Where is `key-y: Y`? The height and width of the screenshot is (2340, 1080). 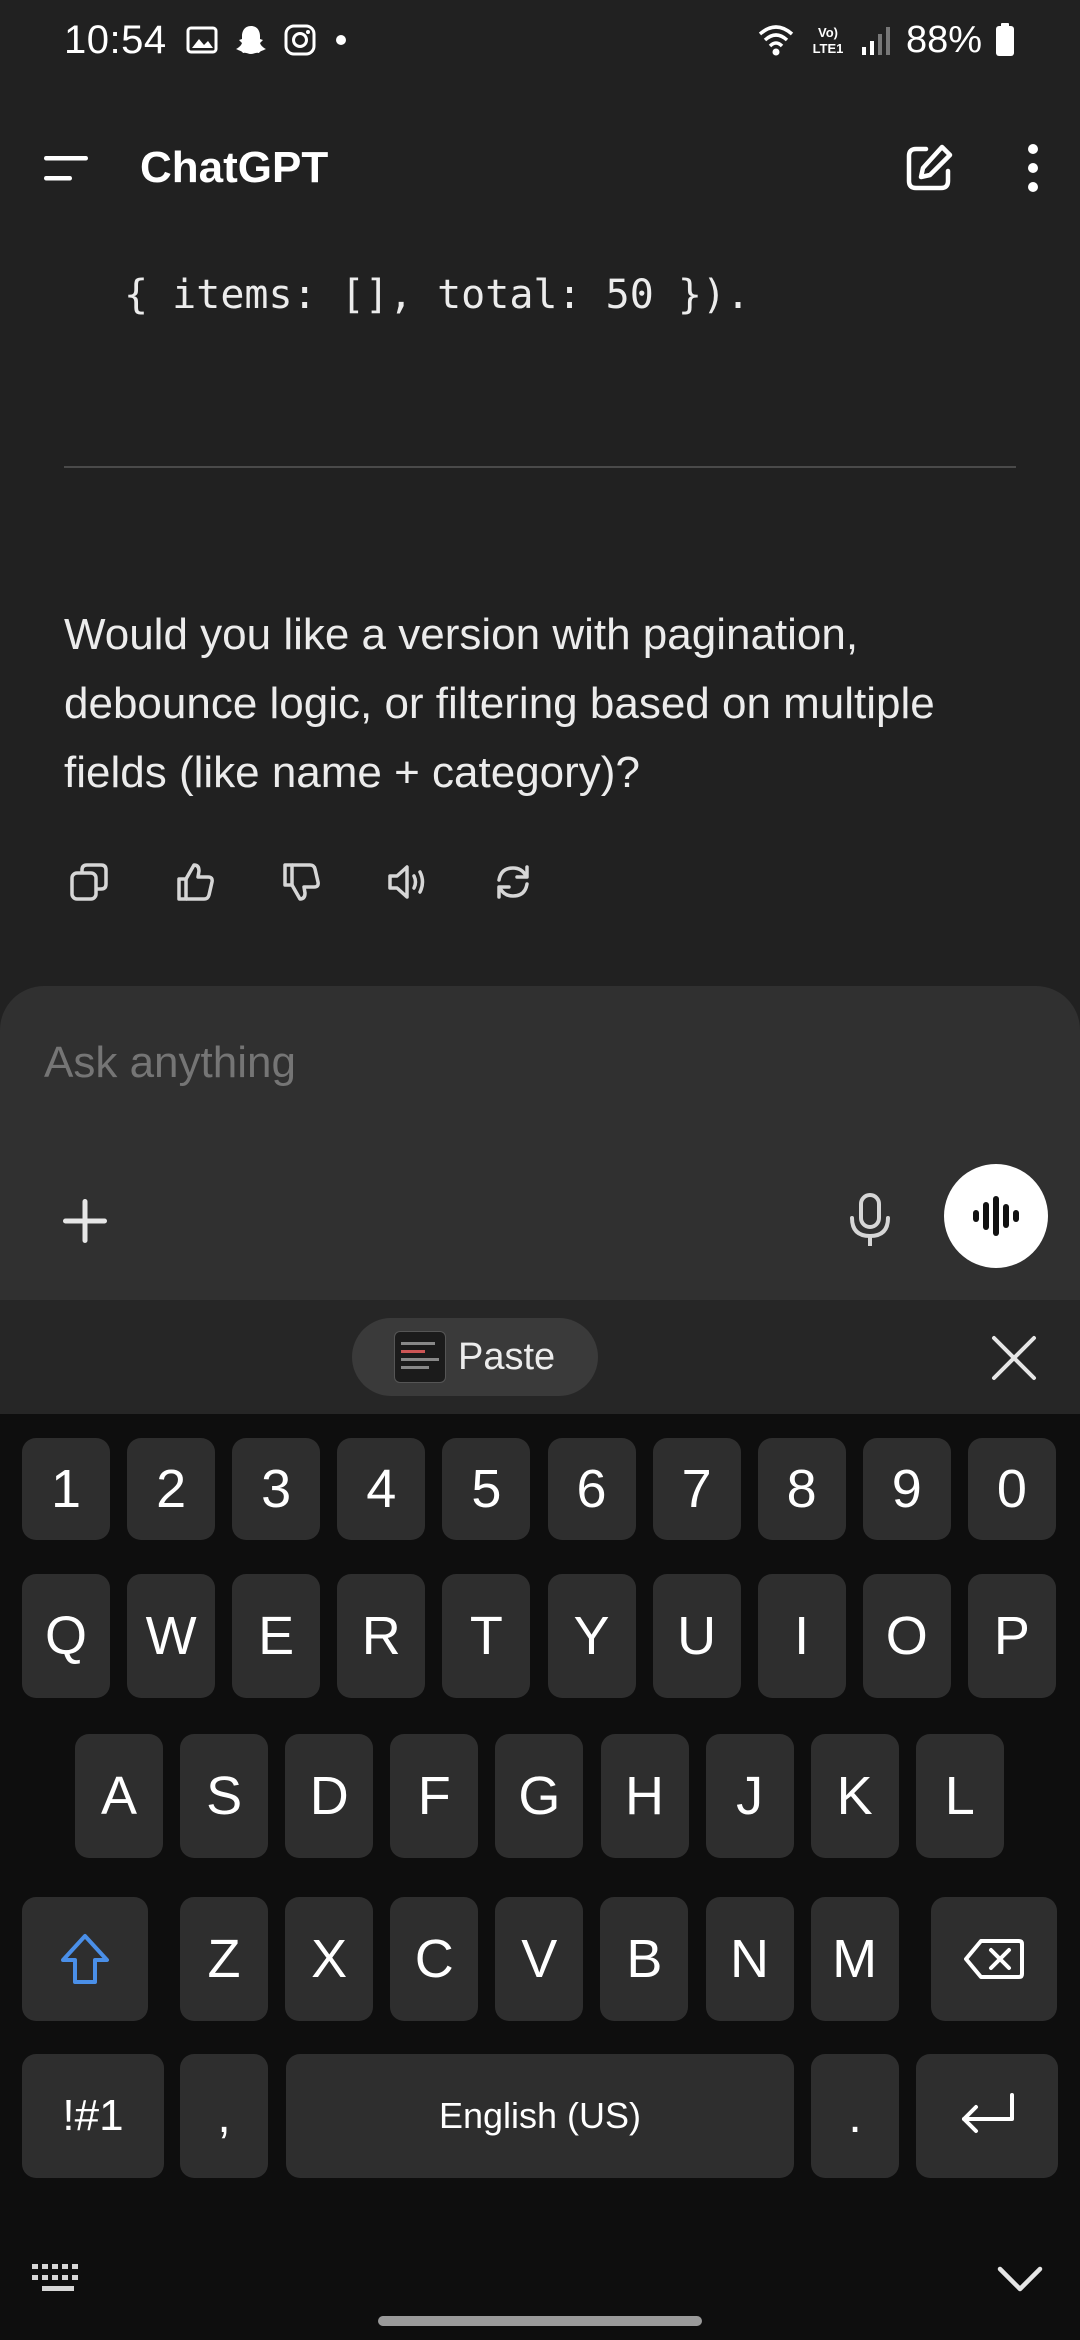
key-y: Y is located at coordinates (591, 1636).